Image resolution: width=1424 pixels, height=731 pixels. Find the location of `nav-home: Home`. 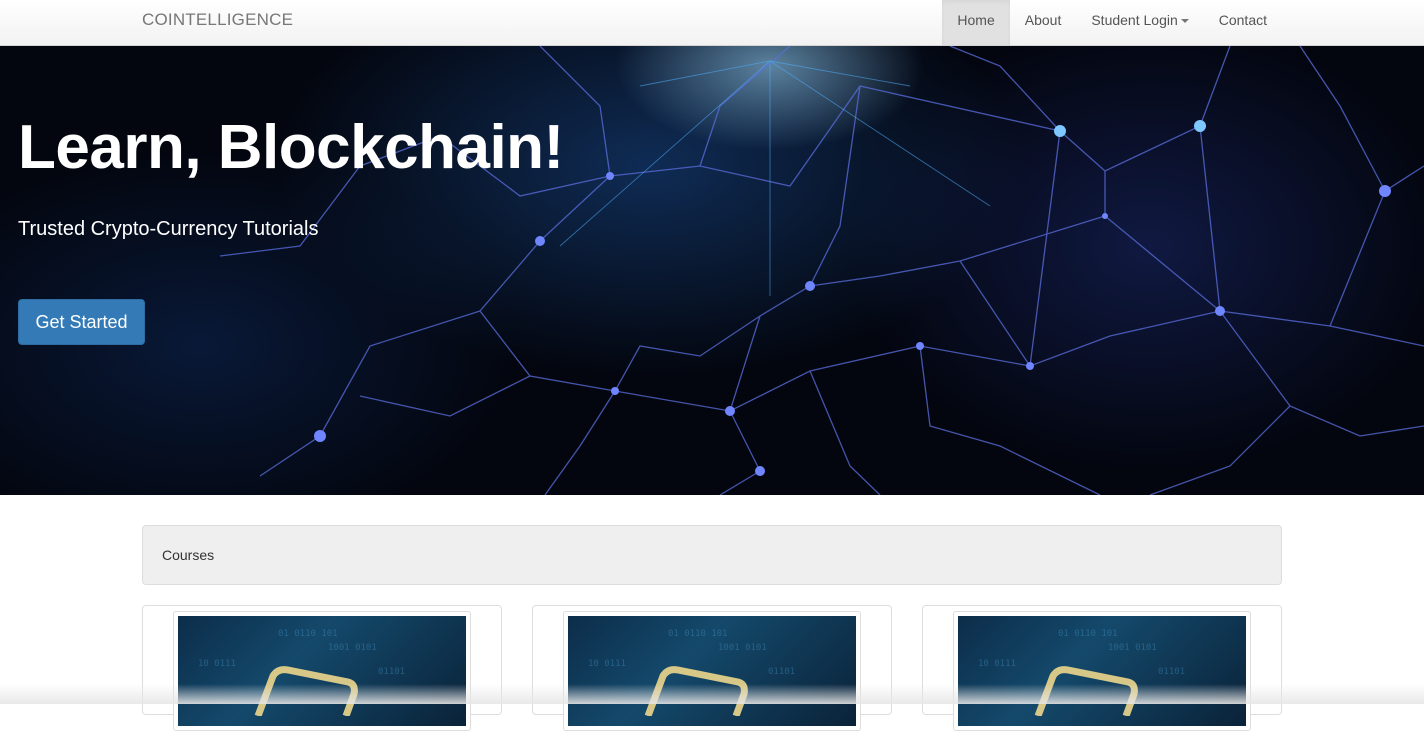

nav-home: Home is located at coordinates (976, 22).